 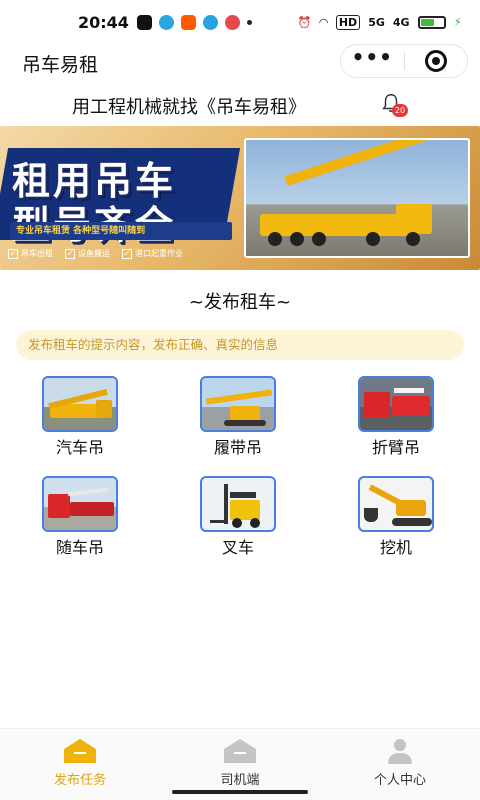 I want to click on target-icon, so click(x=435, y=61).